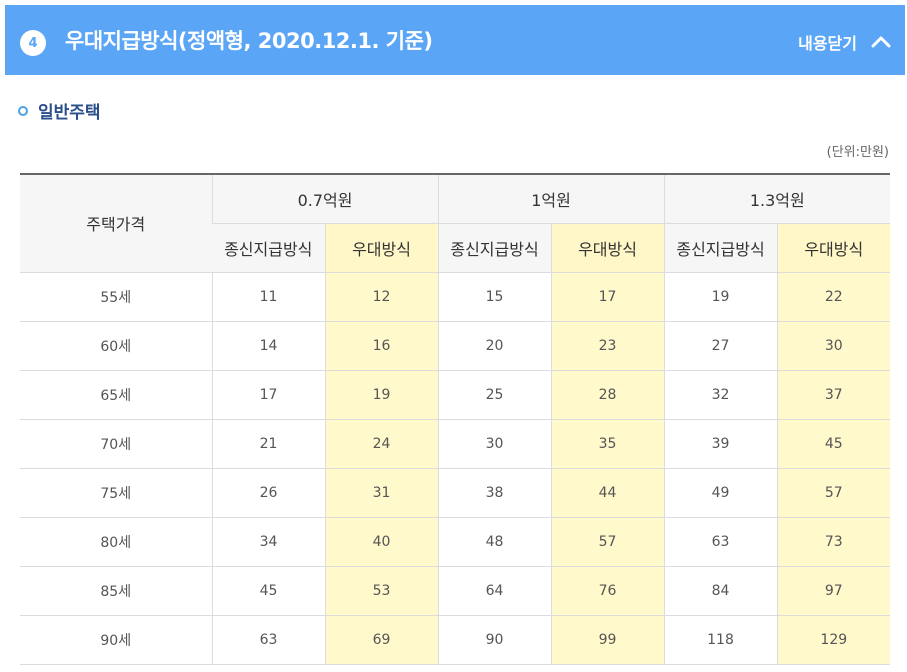 This screenshot has height=672, width=907. Describe the element at coordinates (607, 297) in the screenshot. I see `preferred-amount-cell: 17` at that location.